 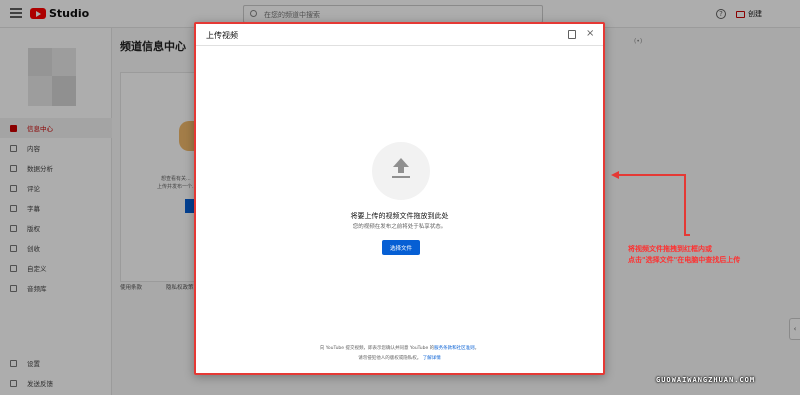 I want to click on annotation-note: 将视频文件拖拽到红框内或 点击"选择文件"在电脑中查找后上传, so click(x=684, y=255).